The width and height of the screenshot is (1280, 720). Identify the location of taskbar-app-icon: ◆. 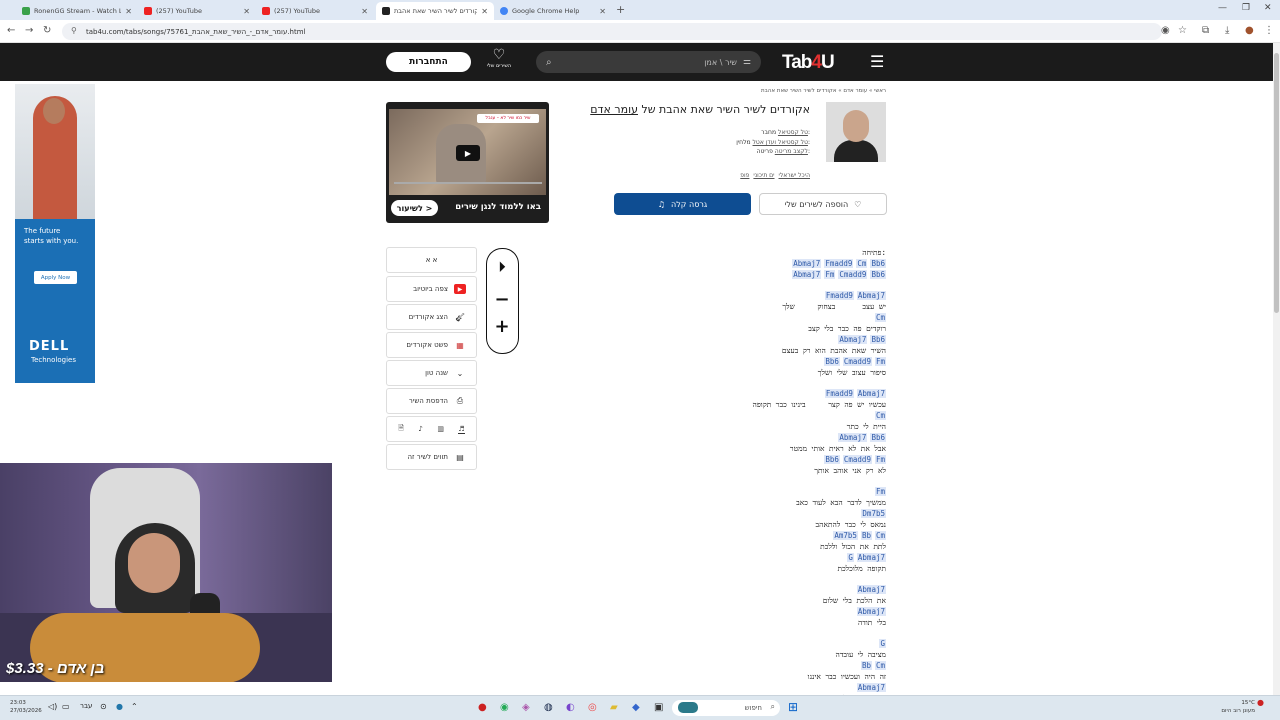
(636, 707).